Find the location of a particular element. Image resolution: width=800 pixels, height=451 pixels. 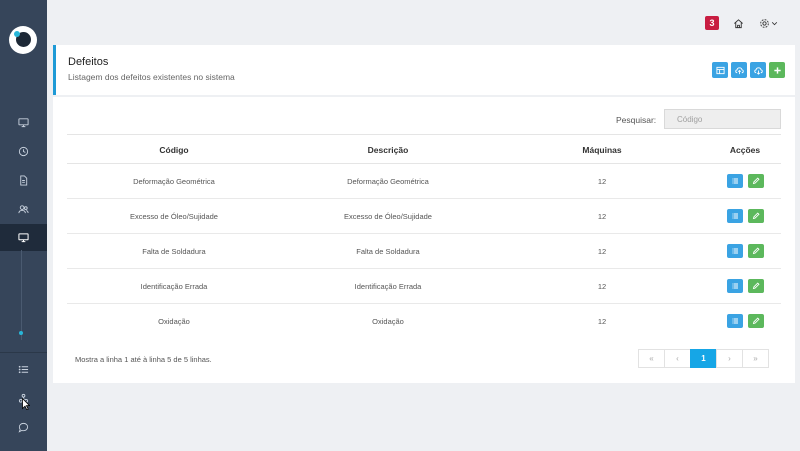

search-input is located at coordinates (722, 119).